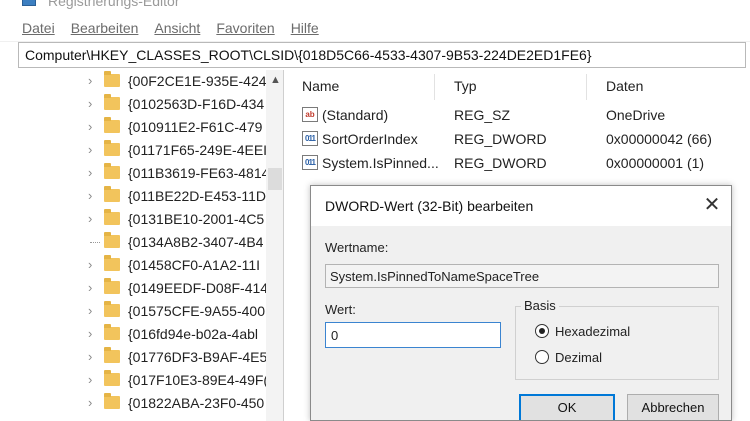 This screenshot has width=750, height=421. I want to click on regedit-app-icon, so click(29, 3).